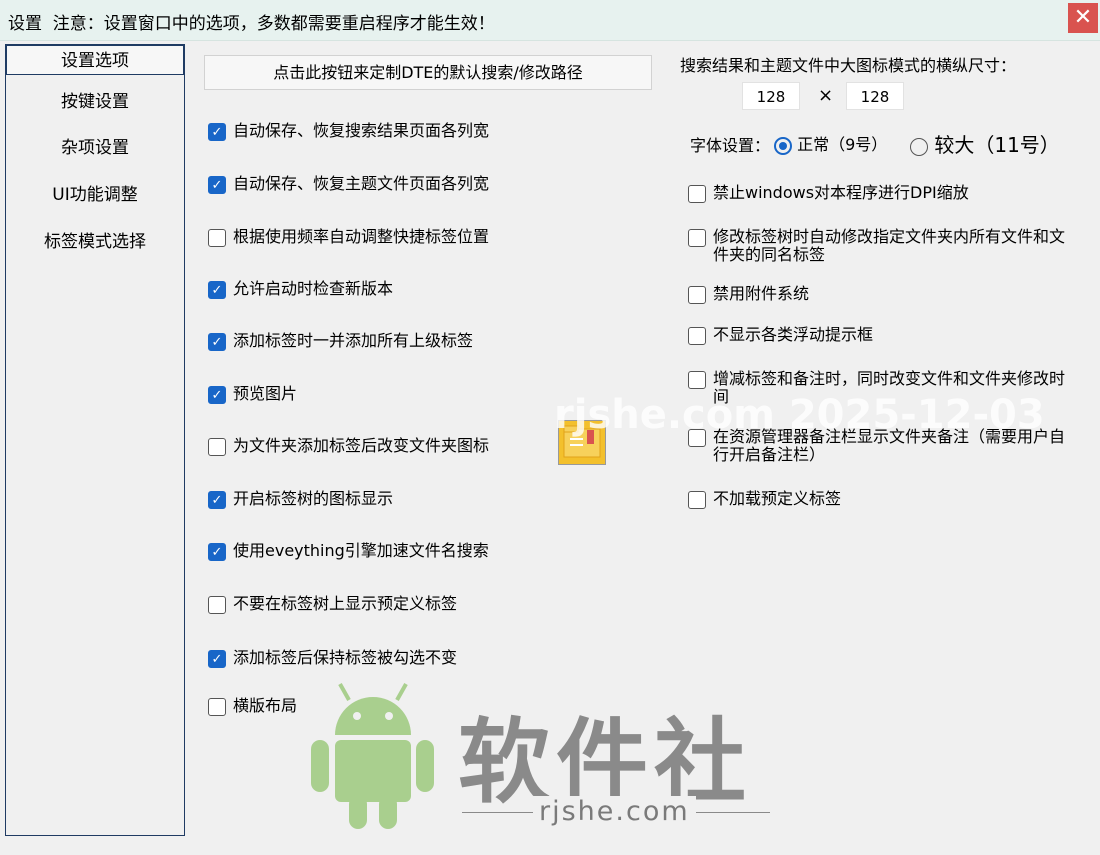  I want to click on font-normal-label: 正常（9号）, so click(842, 144).